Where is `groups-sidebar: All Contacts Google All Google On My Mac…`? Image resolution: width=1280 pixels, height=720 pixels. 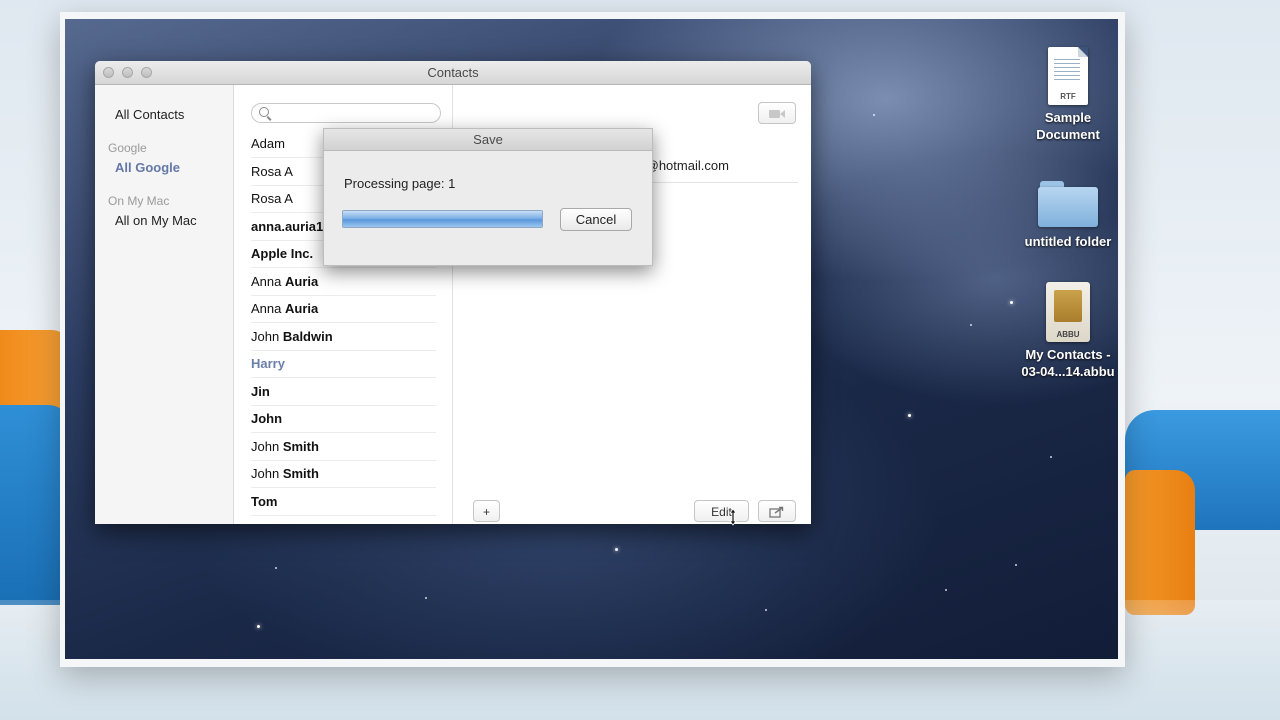
groups-sidebar: All Contacts Google All Google On My Mac… is located at coordinates (164, 304).